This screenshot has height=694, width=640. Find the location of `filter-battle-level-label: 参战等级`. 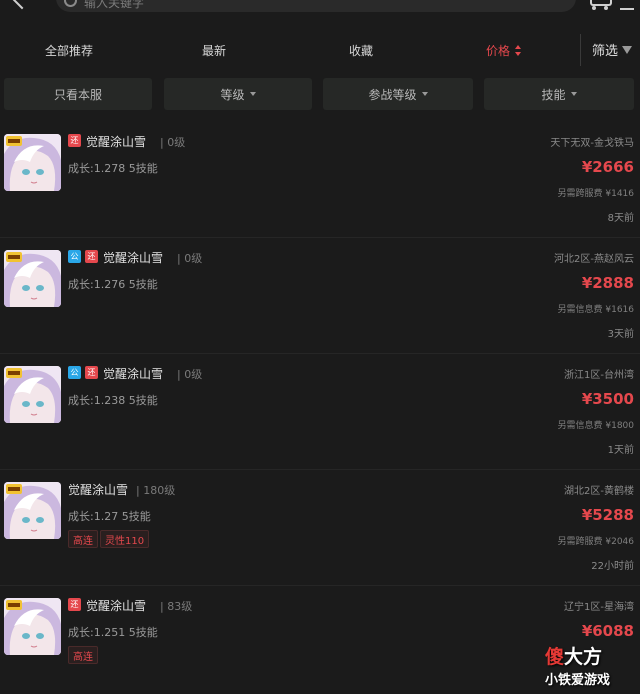

filter-battle-level-label: 参战等级 is located at coordinates (392, 94).